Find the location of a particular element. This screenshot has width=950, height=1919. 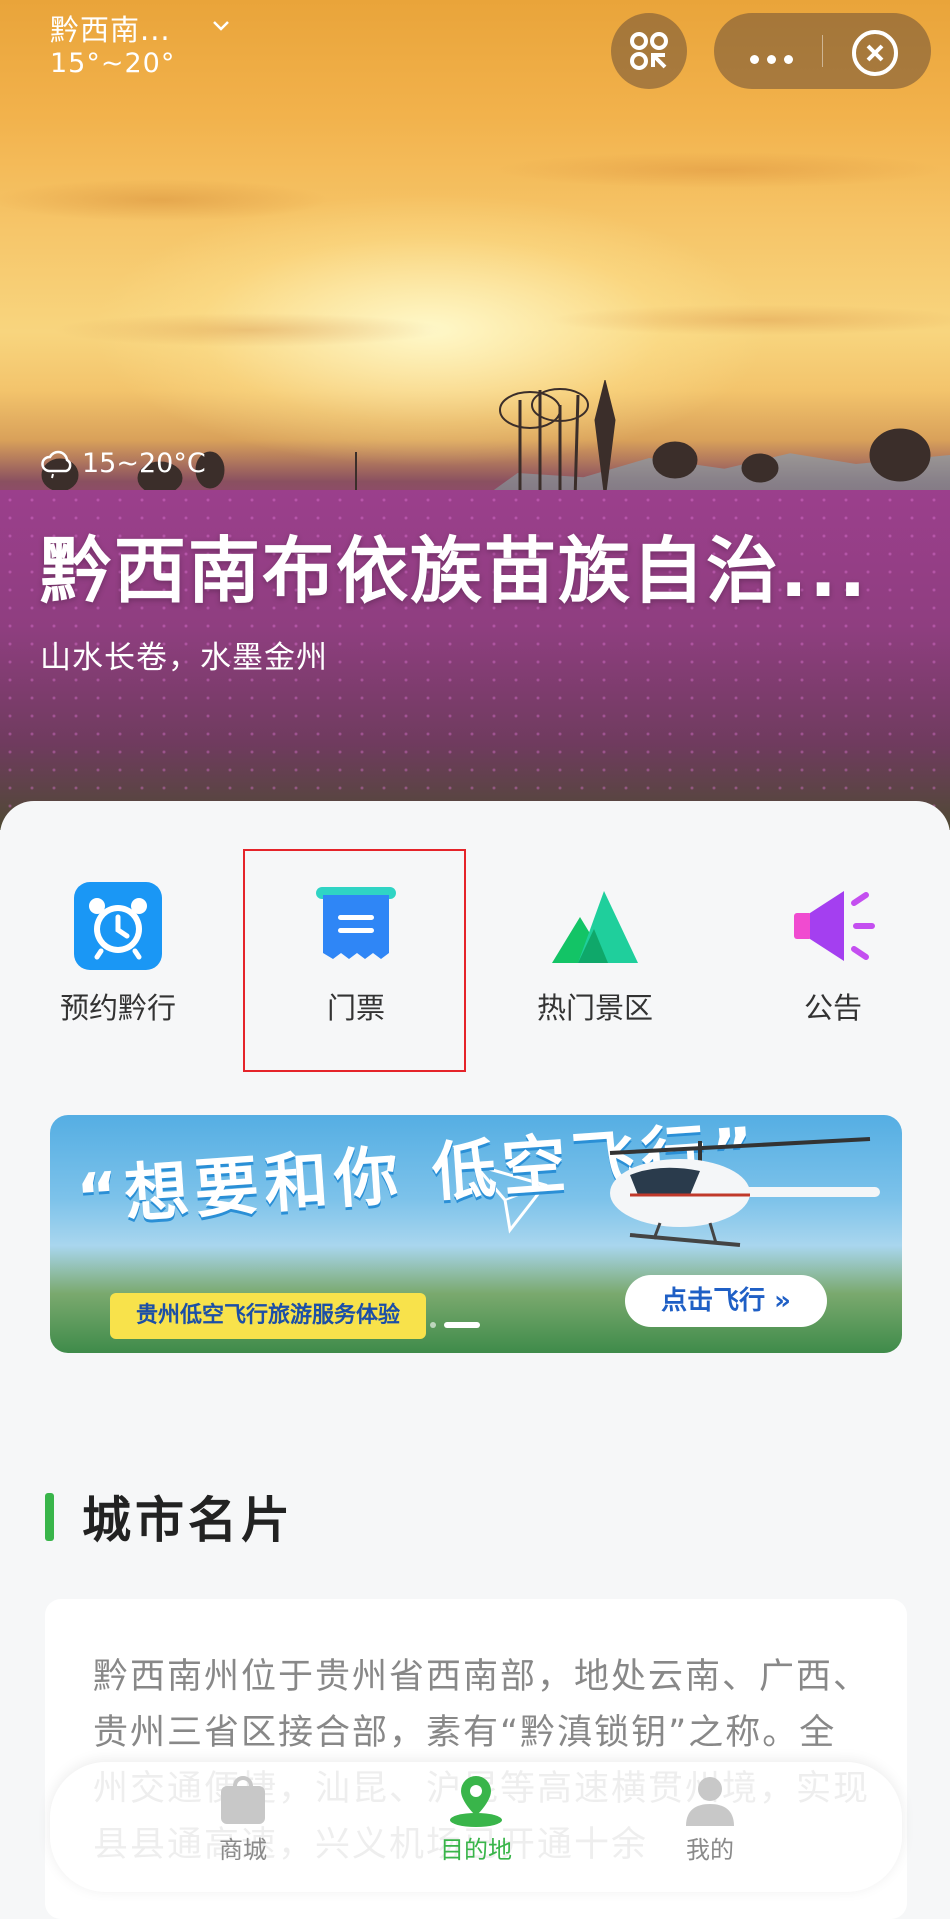

nav-item-notice: 公告 is located at coordinates (833, 954).